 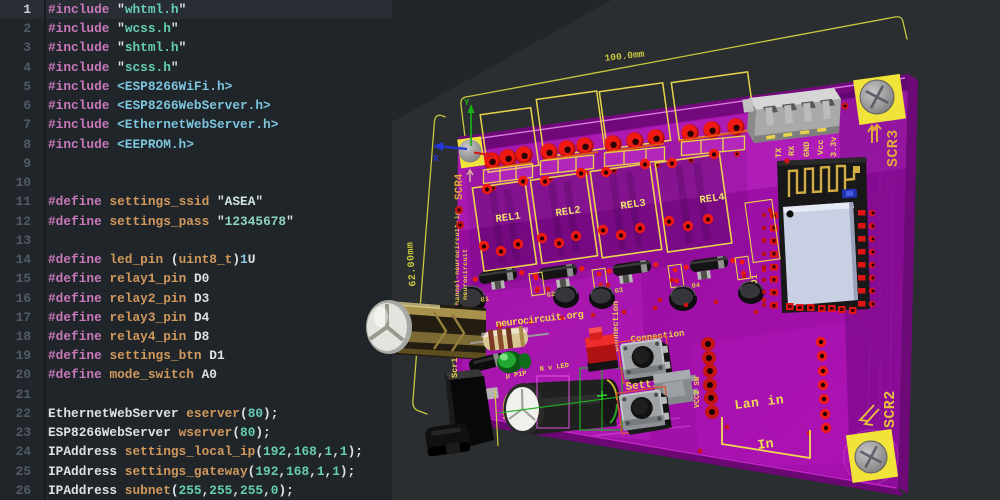 I want to click on svg-text: neurocircuit, so click(x=466, y=274).